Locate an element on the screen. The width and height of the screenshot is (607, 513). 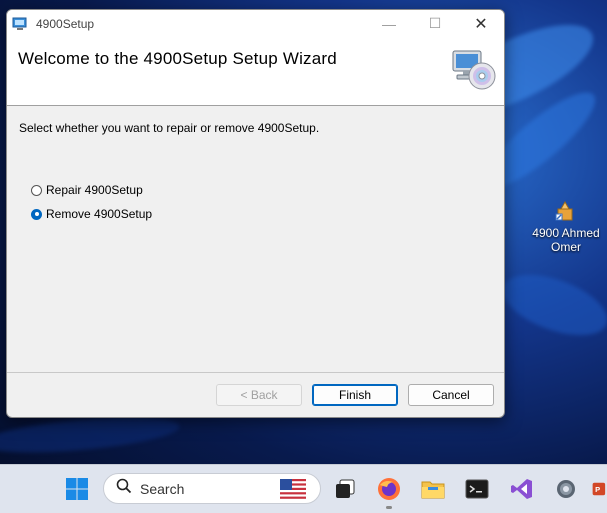
back-button: < Back is located at coordinates (259, 395).